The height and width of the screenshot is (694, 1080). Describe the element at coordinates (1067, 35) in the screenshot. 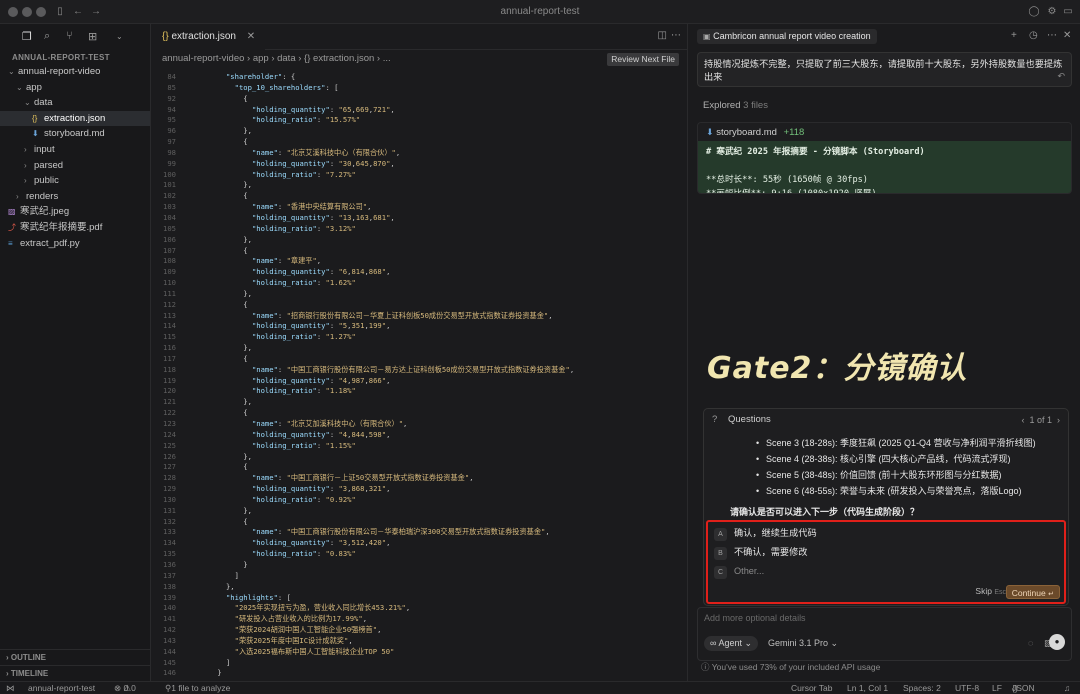

I see `close-panel-icon: ✕` at that location.